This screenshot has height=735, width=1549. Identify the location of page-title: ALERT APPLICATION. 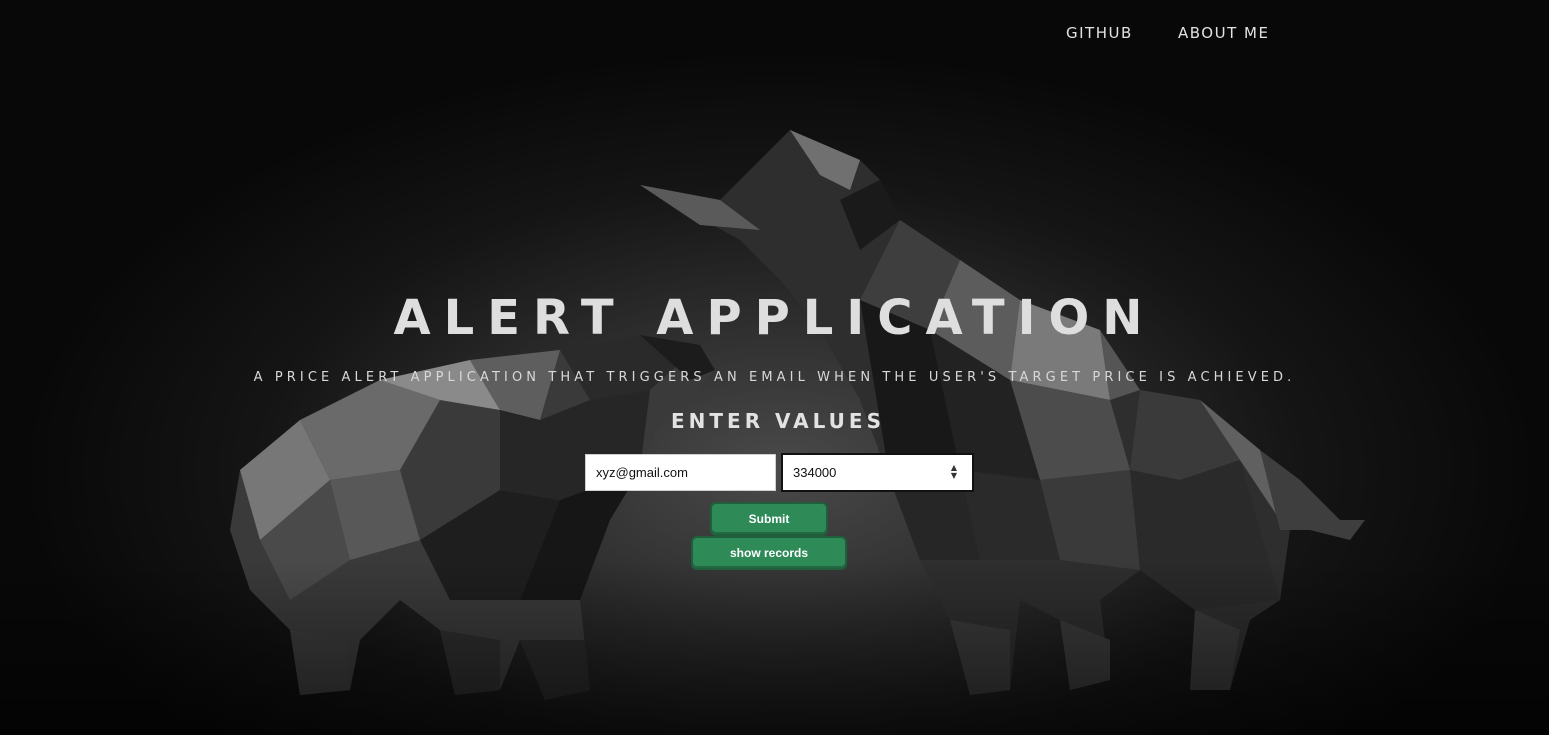
(774, 318).